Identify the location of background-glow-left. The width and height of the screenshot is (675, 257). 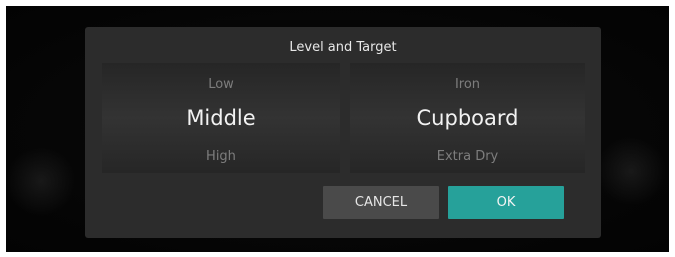
(41, 181).